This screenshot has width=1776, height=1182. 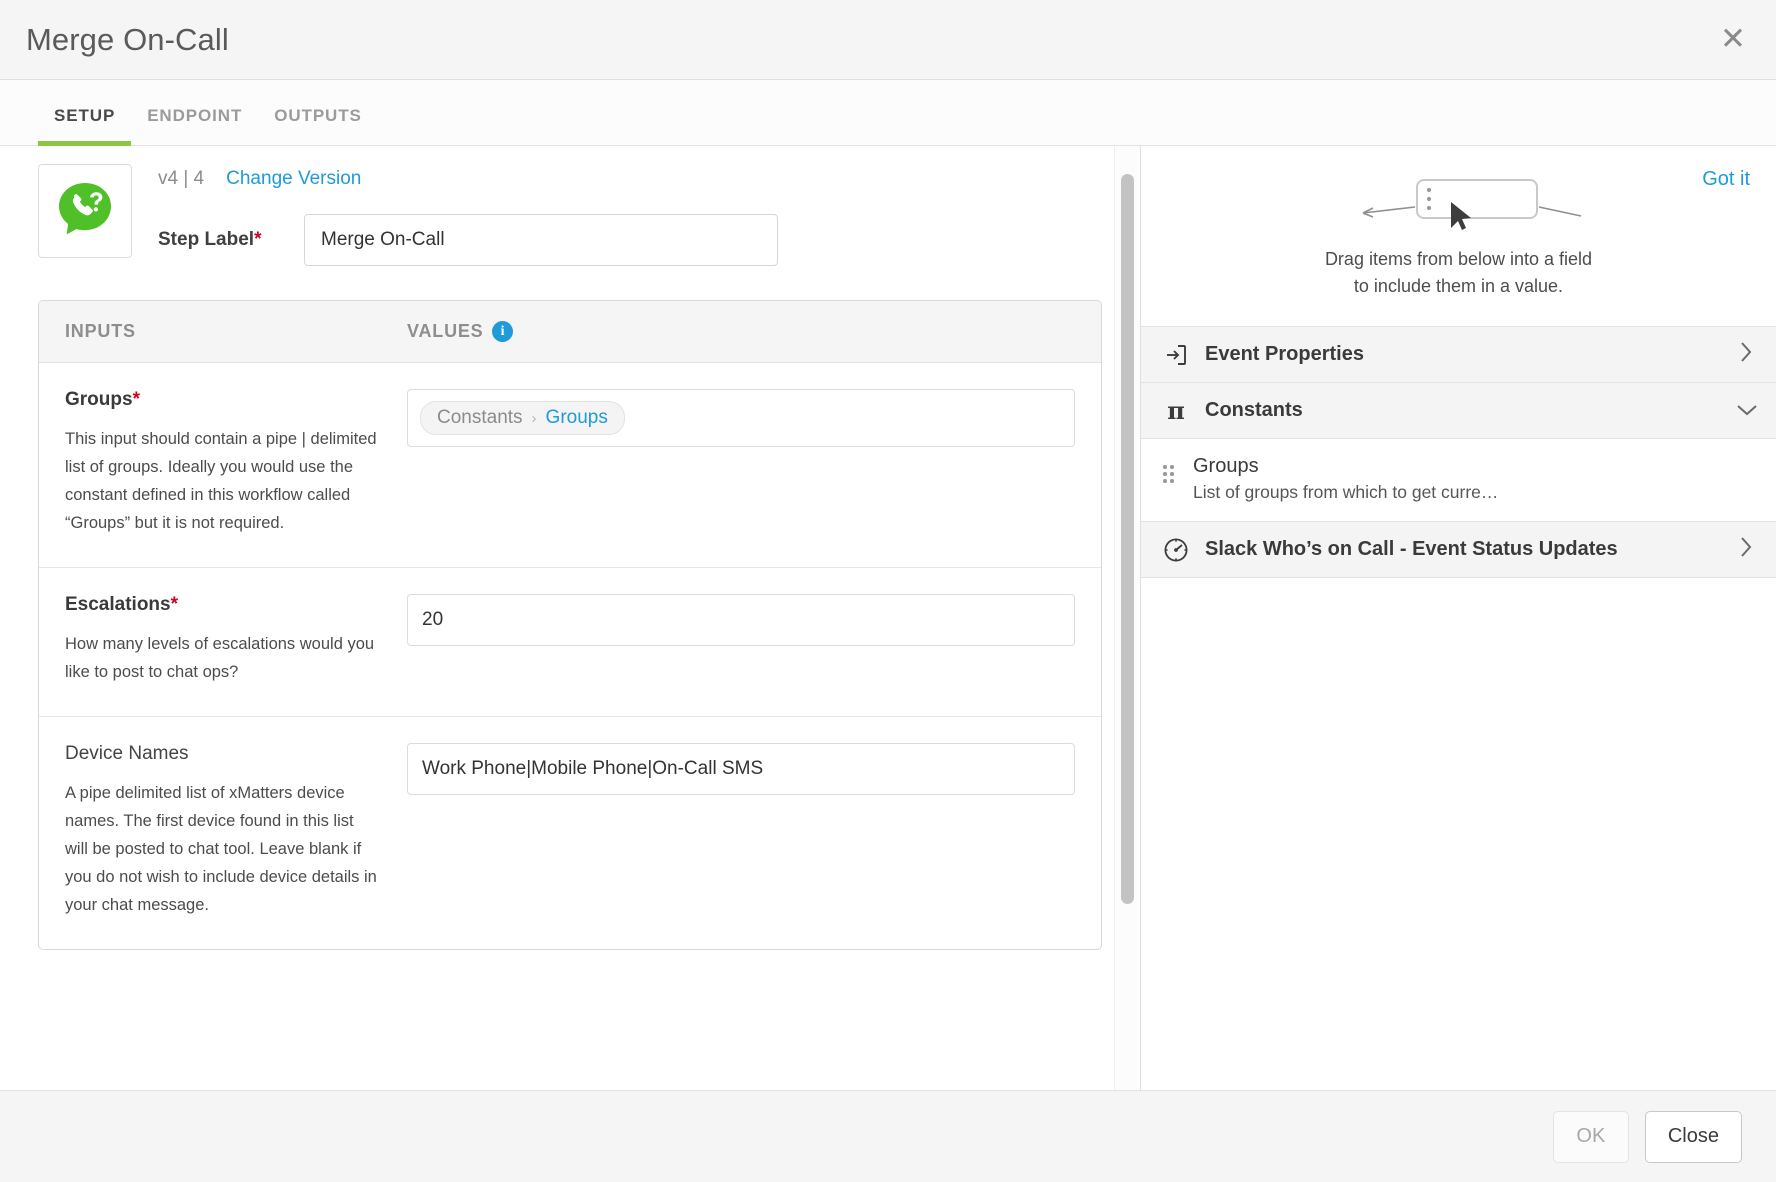 What do you see at coordinates (741, 620) in the screenshot?
I see `value-field-escalations: 20` at bounding box center [741, 620].